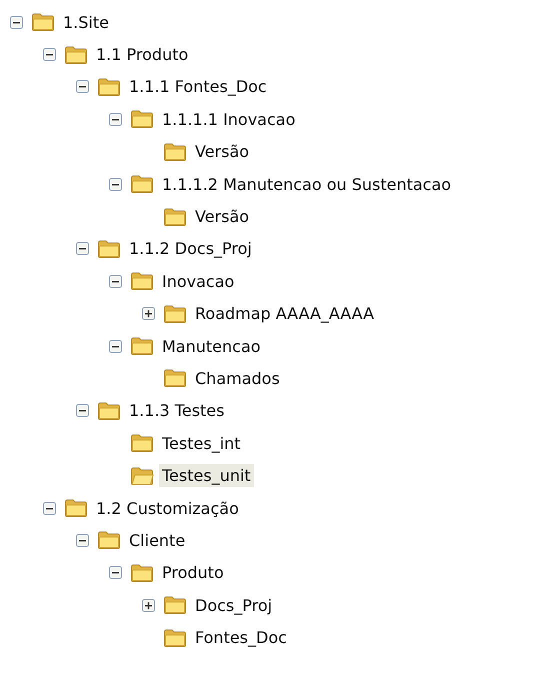  What do you see at coordinates (237, 378) in the screenshot?
I see `tree-item: Chamados` at bounding box center [237, 378].